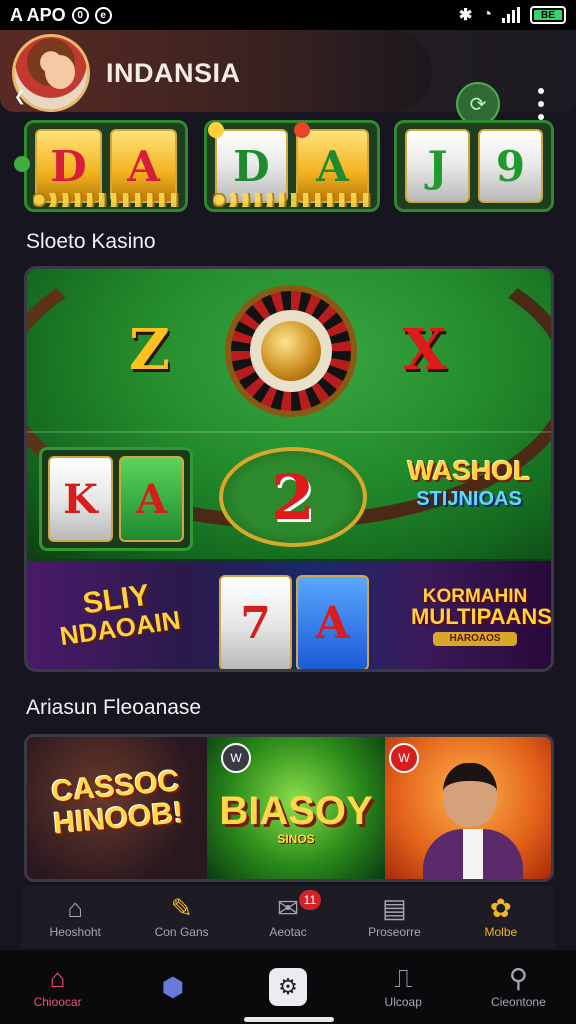 This screenshot has width=576, height=1024. I want to click on game-logo-washol: WASHOL STIJNIOAS, so click(469, 483).